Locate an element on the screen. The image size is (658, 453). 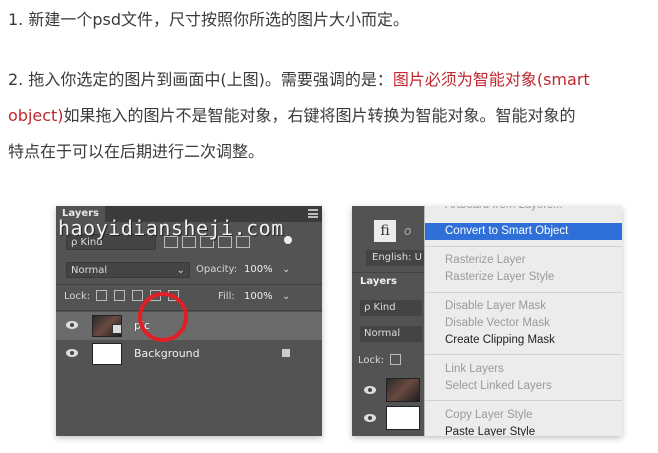
menu-item-paste-layer-style: Paste Layer Style is located at coordinates (523, 430).